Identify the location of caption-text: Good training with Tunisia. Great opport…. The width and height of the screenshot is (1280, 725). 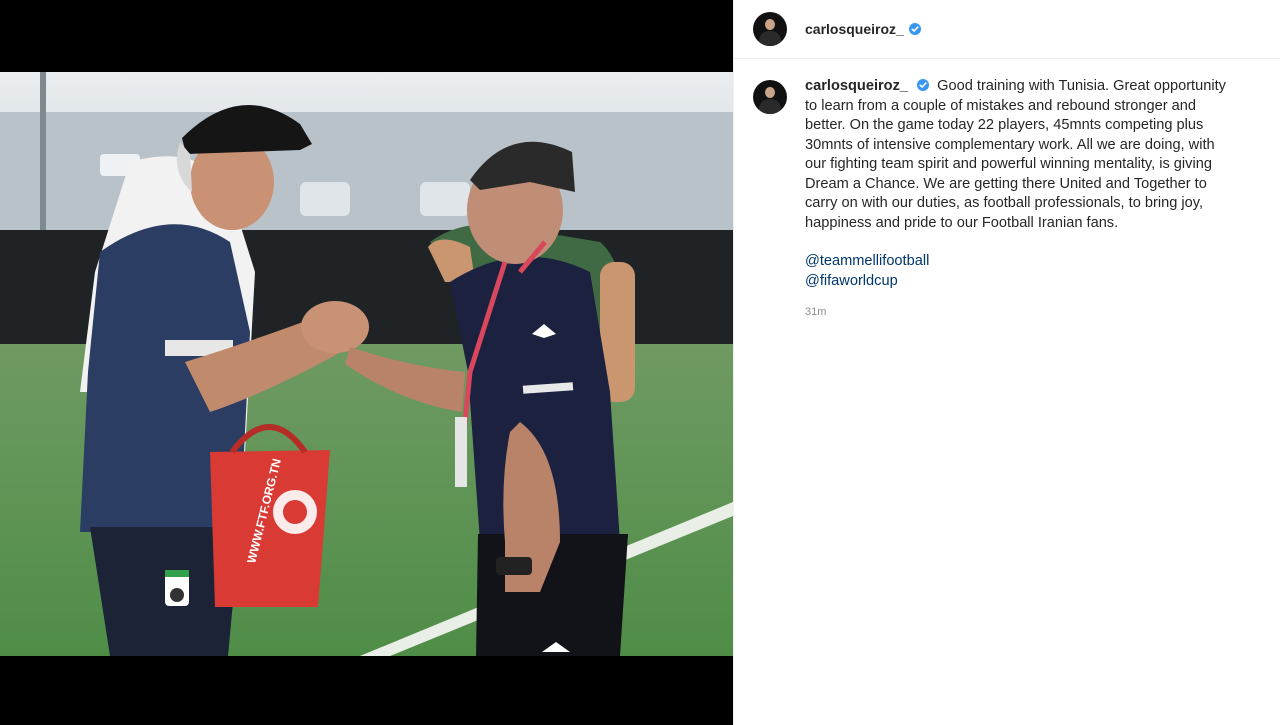
(1015, 154).